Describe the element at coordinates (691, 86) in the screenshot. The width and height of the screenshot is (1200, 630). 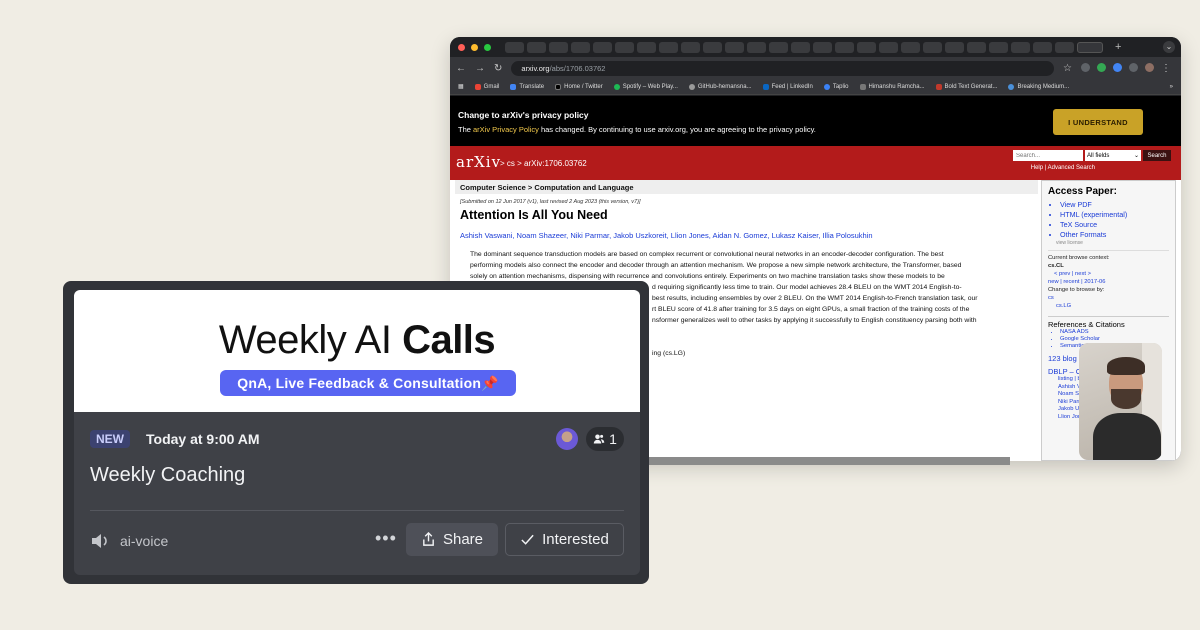
I see `github-icon` at that location.